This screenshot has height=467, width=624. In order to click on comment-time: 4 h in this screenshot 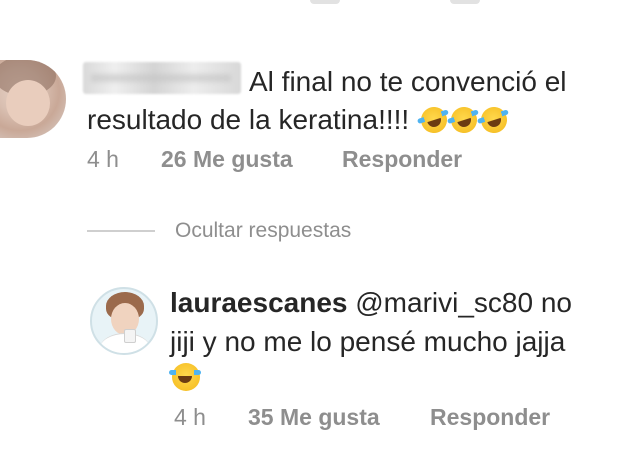, I will do `click(103, 159)`.